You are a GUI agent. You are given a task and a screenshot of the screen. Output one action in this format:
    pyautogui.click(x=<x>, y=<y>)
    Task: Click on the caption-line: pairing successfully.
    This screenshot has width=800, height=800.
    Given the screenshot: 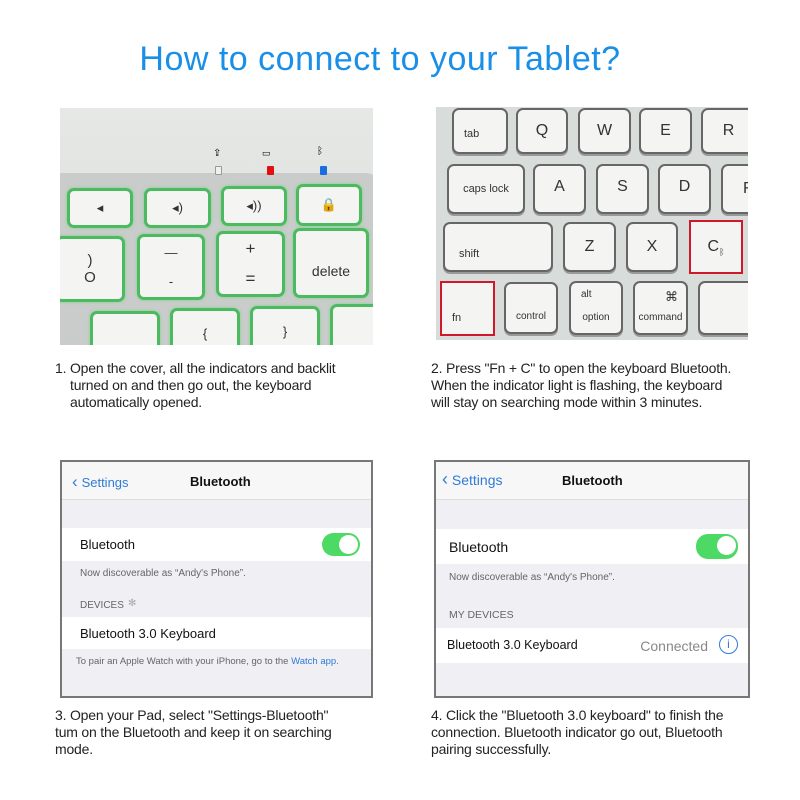 What is the action you would take?
    pyautogui.click(x=491, y=749)
    